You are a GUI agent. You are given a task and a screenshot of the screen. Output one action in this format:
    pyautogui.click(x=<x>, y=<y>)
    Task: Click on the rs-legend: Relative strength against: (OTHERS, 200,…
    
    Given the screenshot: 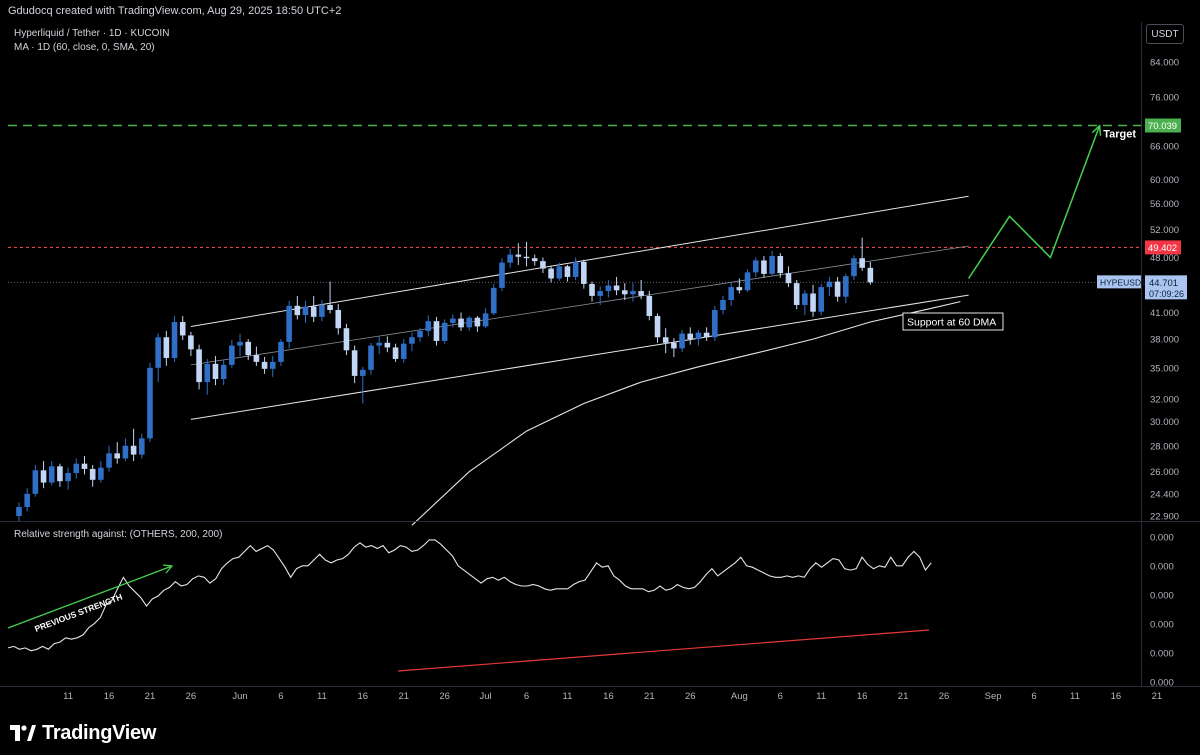 What is the action you would take?
    pyautogui.click(x=118, y=534)
    